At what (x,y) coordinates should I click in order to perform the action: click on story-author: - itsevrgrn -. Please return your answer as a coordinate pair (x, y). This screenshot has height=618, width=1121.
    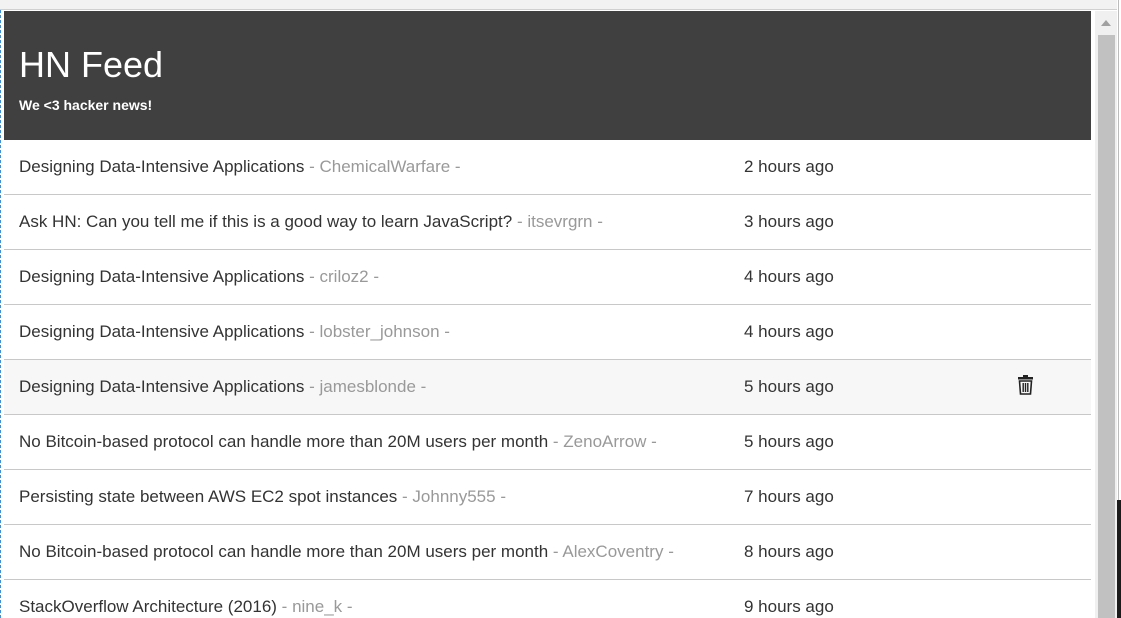
    Looking at the image, I should click on (557, 221).